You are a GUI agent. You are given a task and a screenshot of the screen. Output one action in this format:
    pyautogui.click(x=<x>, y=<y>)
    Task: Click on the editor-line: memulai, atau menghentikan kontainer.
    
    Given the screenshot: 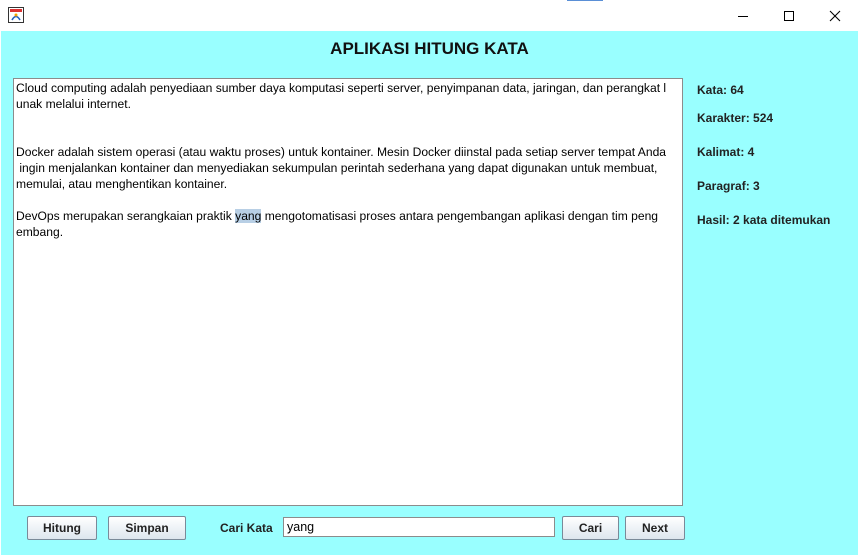 What is the action you would take?
    pyautogui.click(x=122, y=184)
    